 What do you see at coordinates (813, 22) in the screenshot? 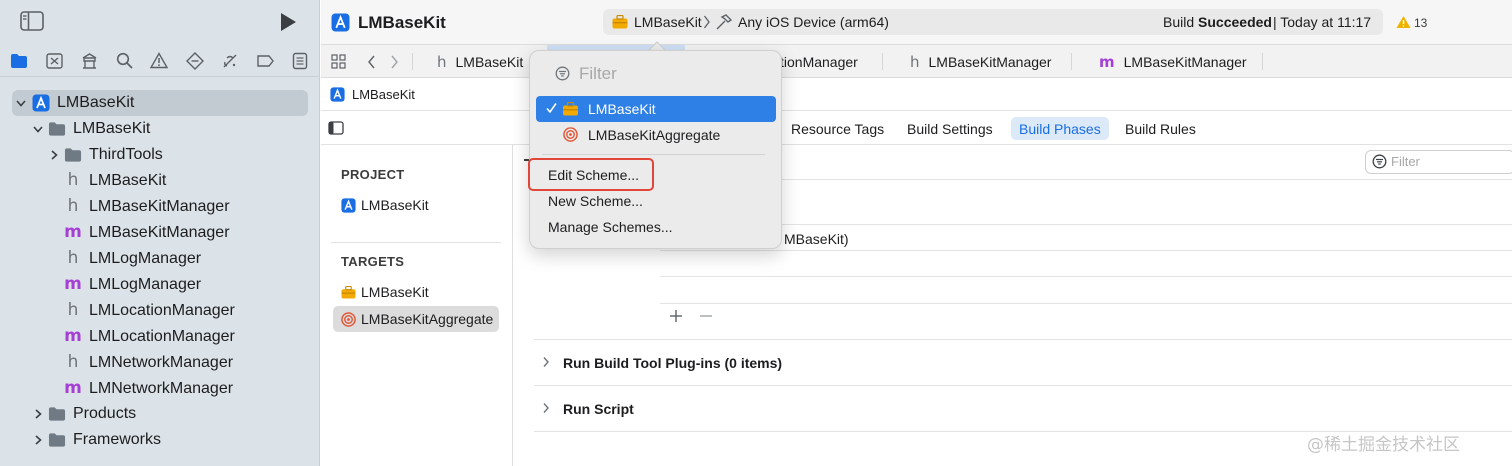
I see `destination-selector: Any iOS Device (arm64)` at bounding box center [813, 22].